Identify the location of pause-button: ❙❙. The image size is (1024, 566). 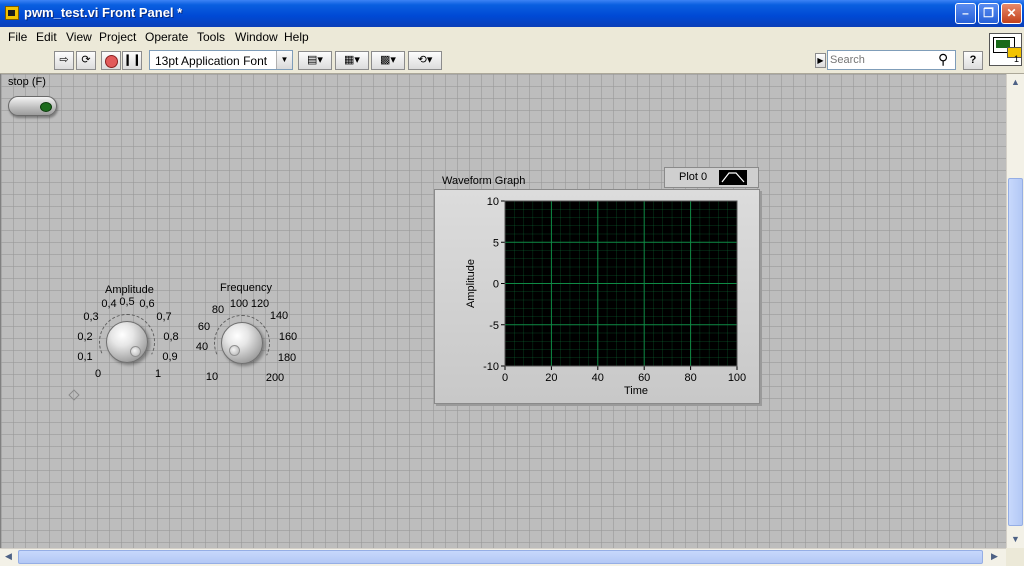
(132, 60).